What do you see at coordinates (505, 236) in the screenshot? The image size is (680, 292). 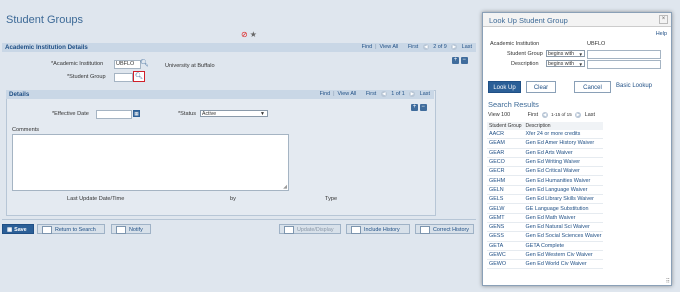 I see `student-group-code: GESS` at bounding box center [505, 236].